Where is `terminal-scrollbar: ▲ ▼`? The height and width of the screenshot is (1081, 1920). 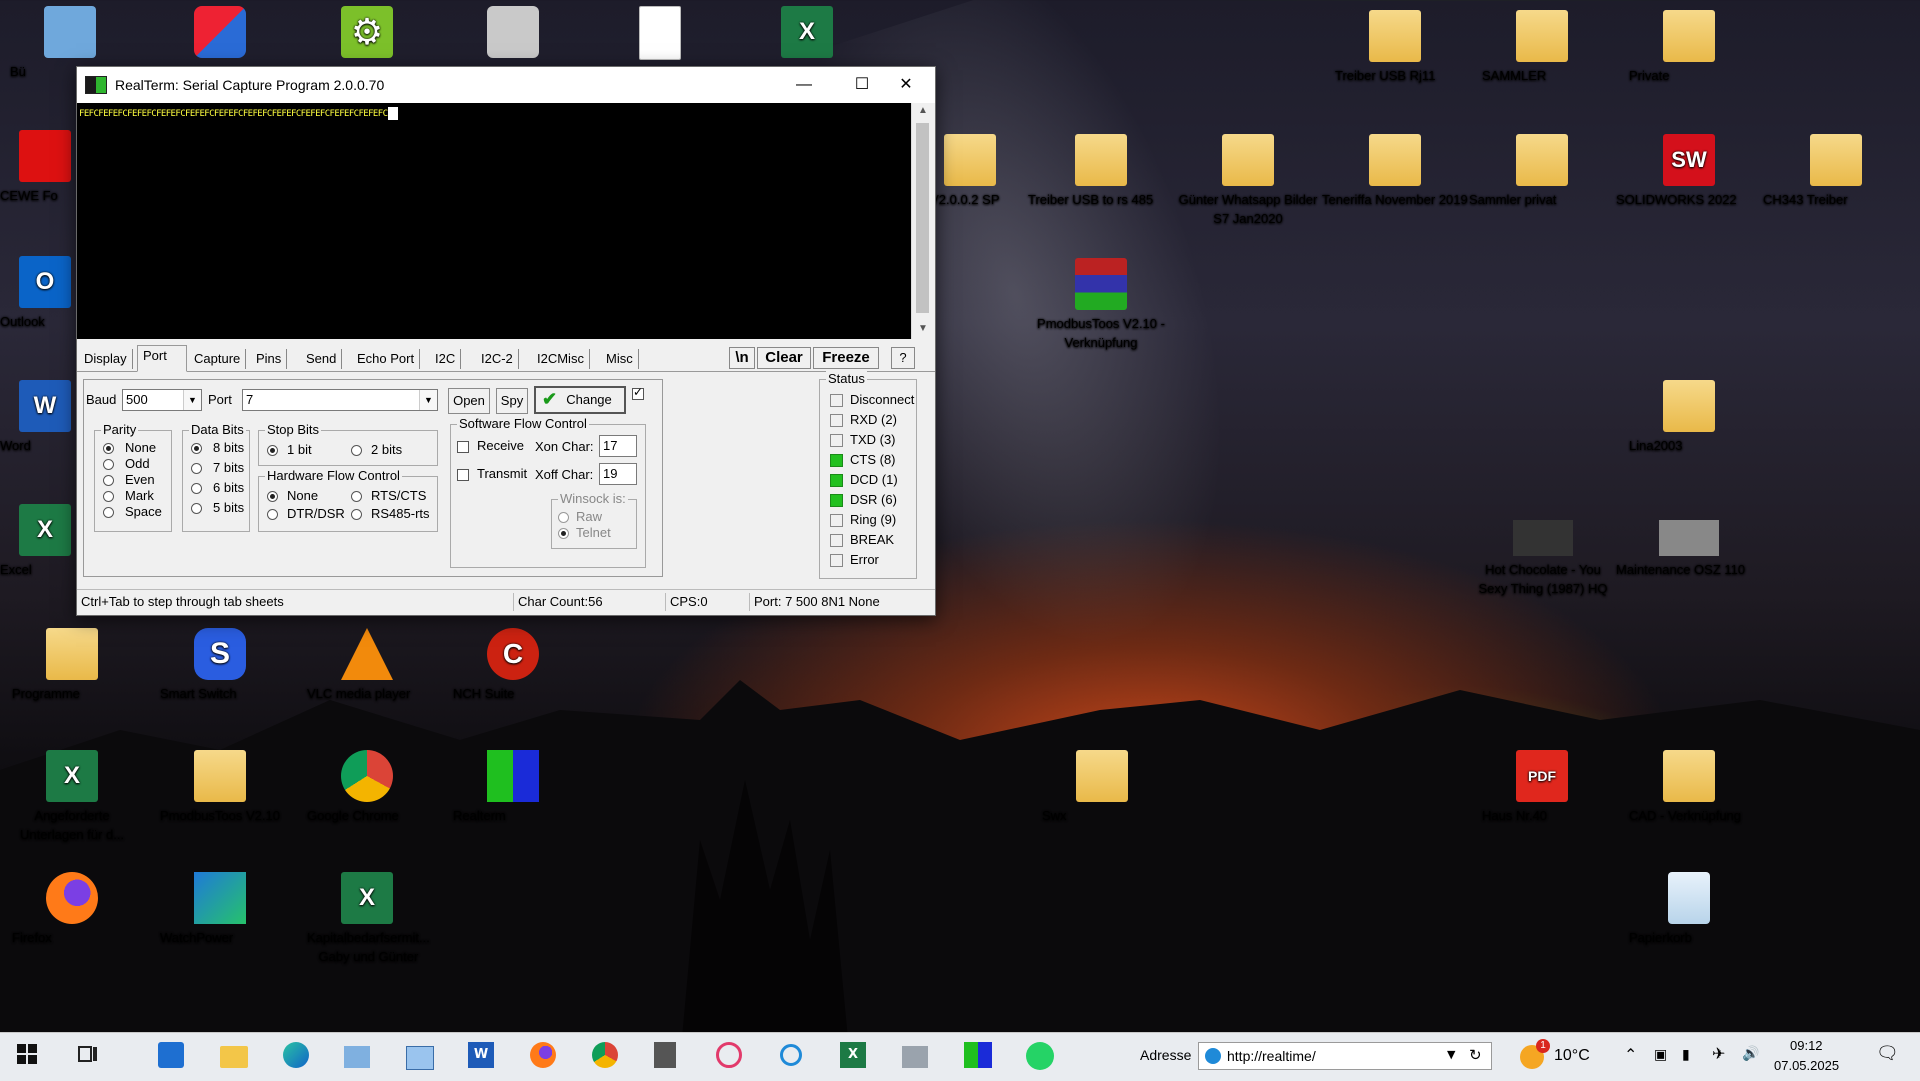 terminal-scrollbar: ▲ ▼ is located at coordinates (922, 221).